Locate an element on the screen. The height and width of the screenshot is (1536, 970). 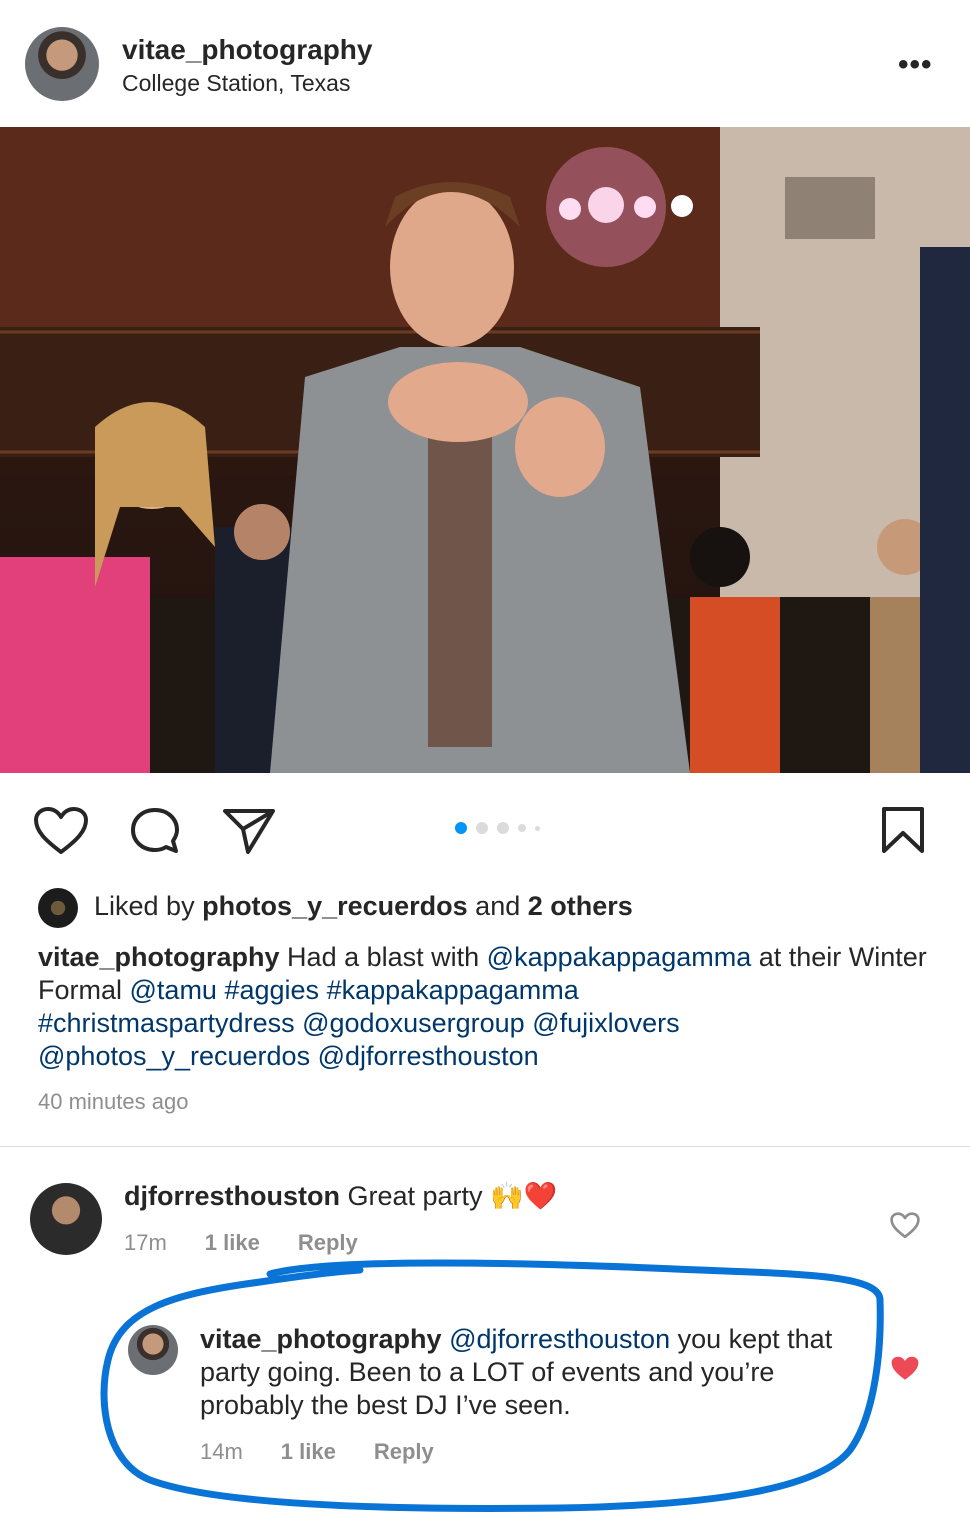
likes-others: 2 others is located at coordinates (580, 906).